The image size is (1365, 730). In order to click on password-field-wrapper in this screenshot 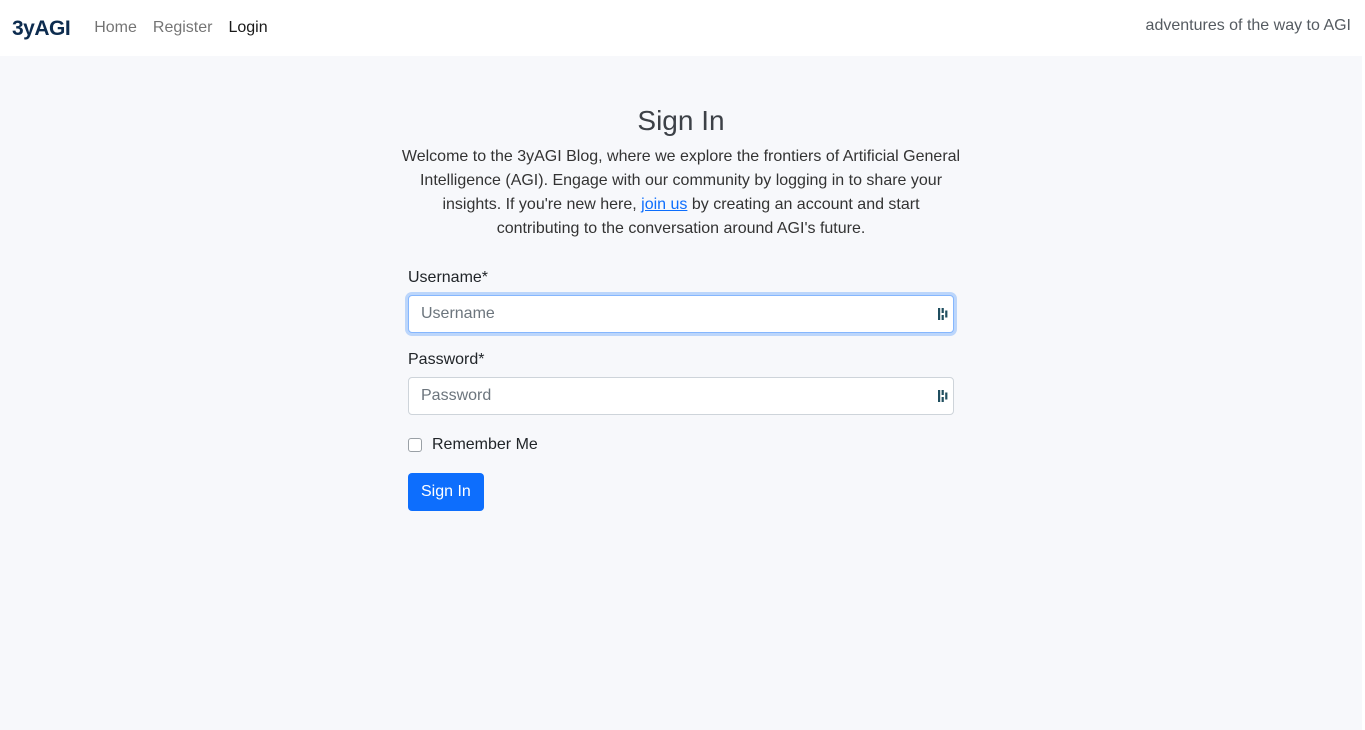, I will do `click(681, 396)`.